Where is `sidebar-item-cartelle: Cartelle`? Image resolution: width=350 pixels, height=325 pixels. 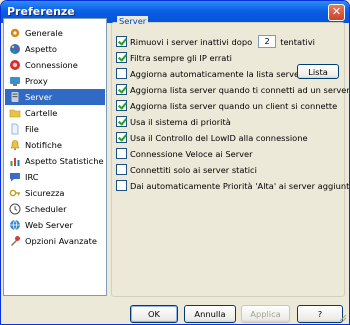
sidebar-item-cartelle: Cartelle is located at coordinates (55, 113).